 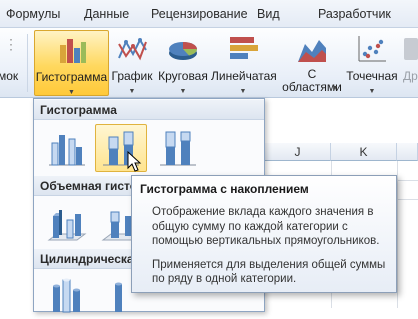 What do you see at coordinates (132, 63) in the screenshot?
I see `line-chart-button: График ▼` at bounding box center [132, 63].